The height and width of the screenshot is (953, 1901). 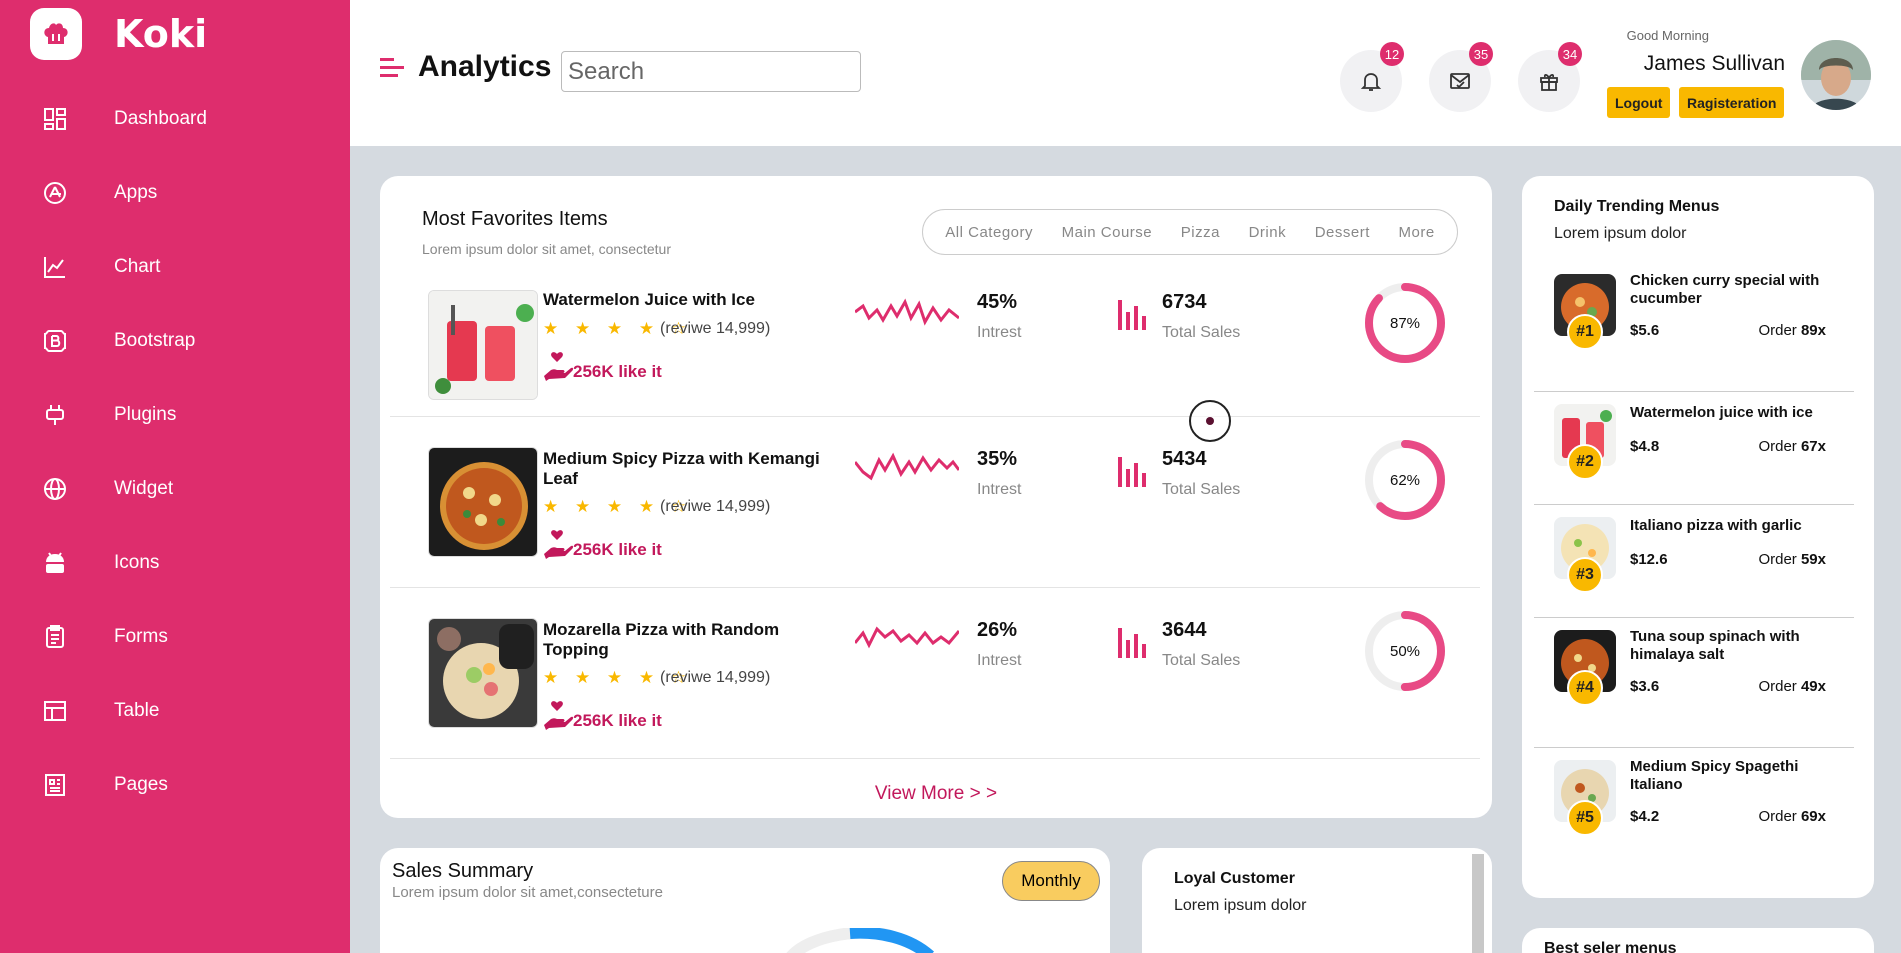 What do you see at coordinates (1585, 688) in the screenshot?
I see `rank-badge: #4` at bounding box center [1585, 688].